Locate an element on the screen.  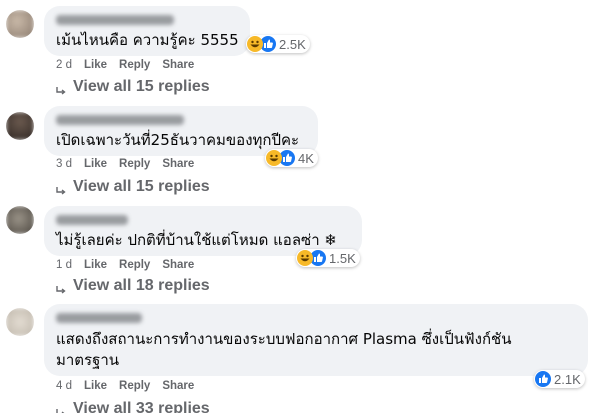
timestamp: 1 d is located at coordinates (64, 265).